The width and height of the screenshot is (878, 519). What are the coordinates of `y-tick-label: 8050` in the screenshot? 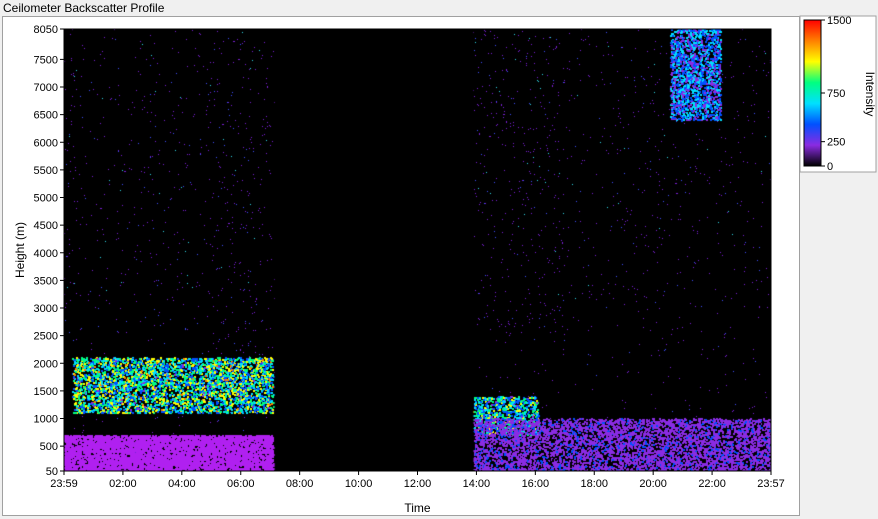 It's located at (46, 30).